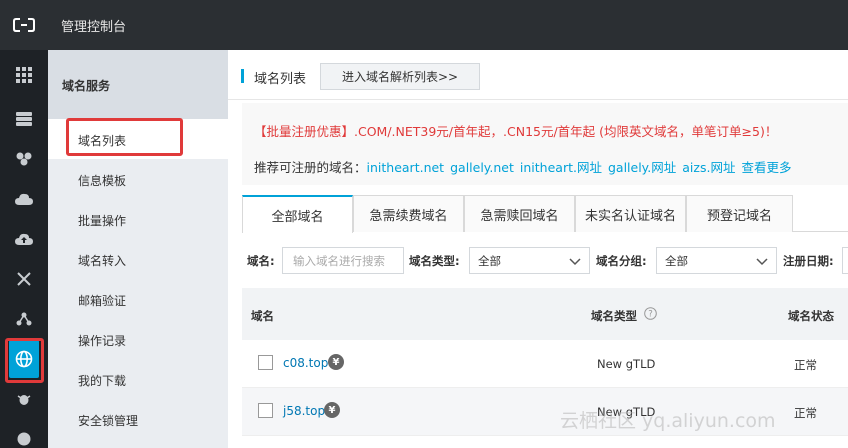 Image resolution: width=848 pixels, height=448 pixels. I want to click on cloud-icon, so click(24, 199).